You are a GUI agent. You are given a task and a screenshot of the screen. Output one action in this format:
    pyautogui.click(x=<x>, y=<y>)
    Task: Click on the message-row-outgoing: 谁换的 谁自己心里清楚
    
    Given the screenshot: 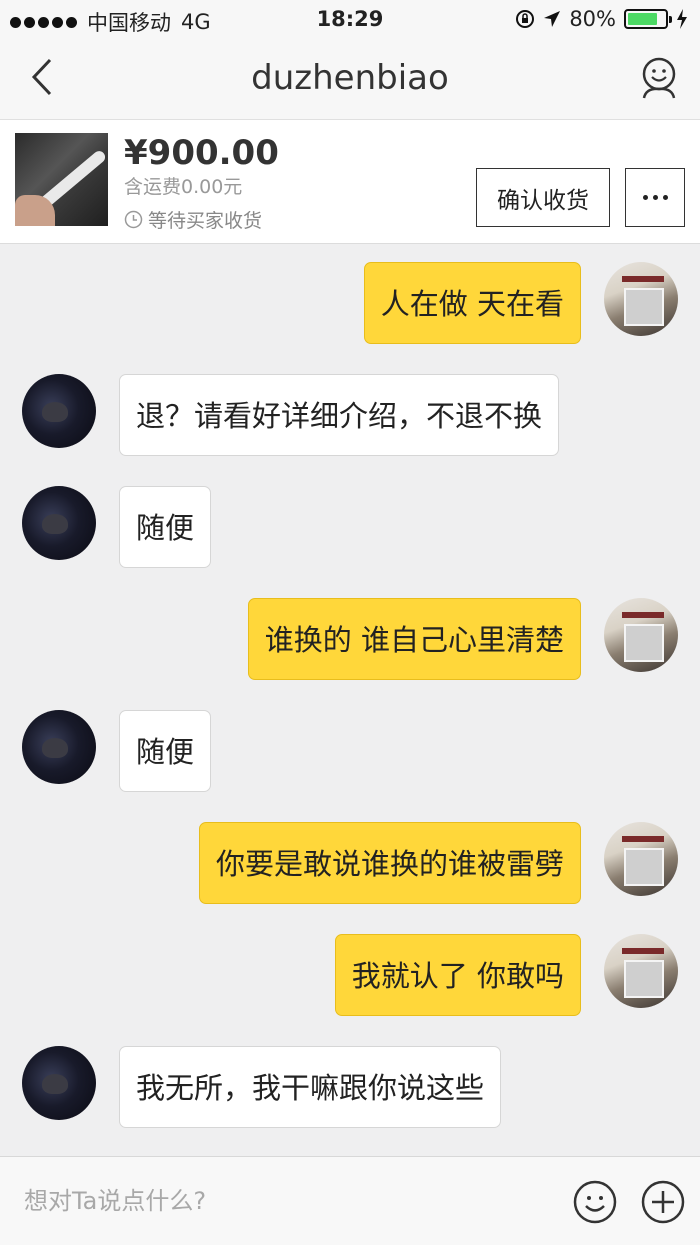 What is the action you would take?
    pyautogui.click(x=350, y=640)
    